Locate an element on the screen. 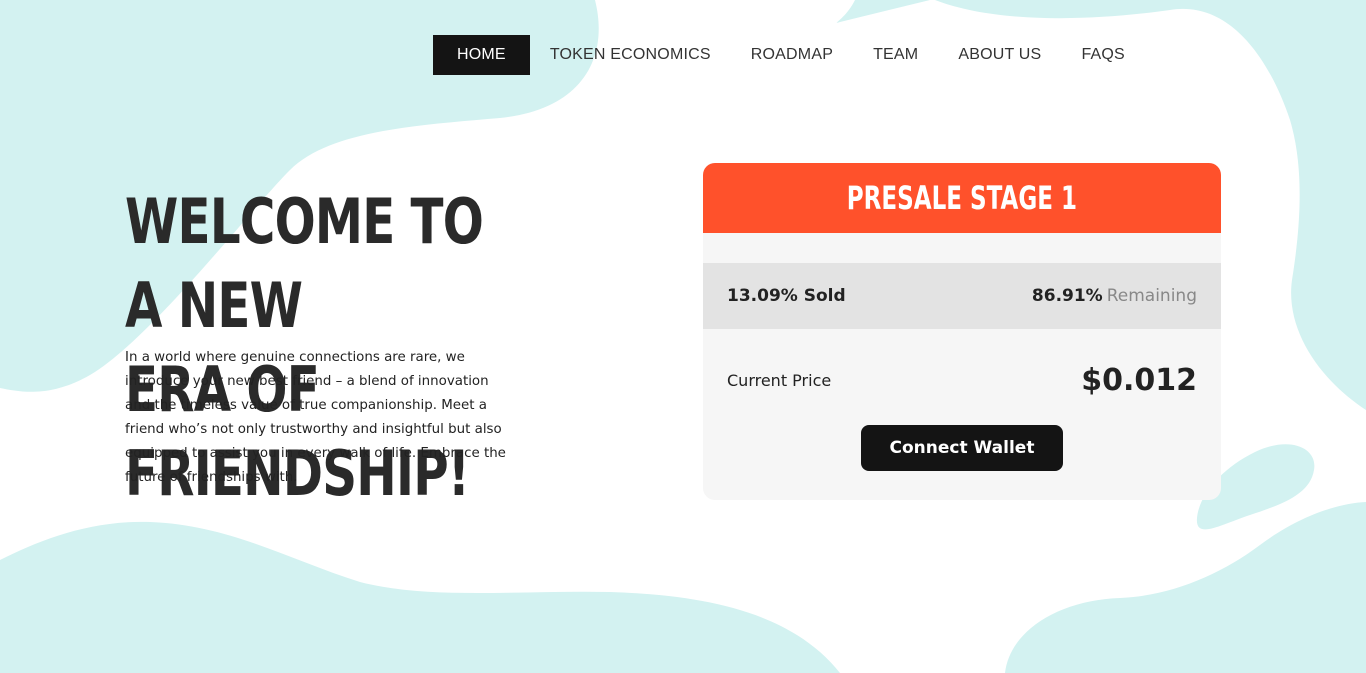 This screenshot has height=673, width=1366. connect-wallet-button: Connect Wallet is located at coordinates (962, 448).